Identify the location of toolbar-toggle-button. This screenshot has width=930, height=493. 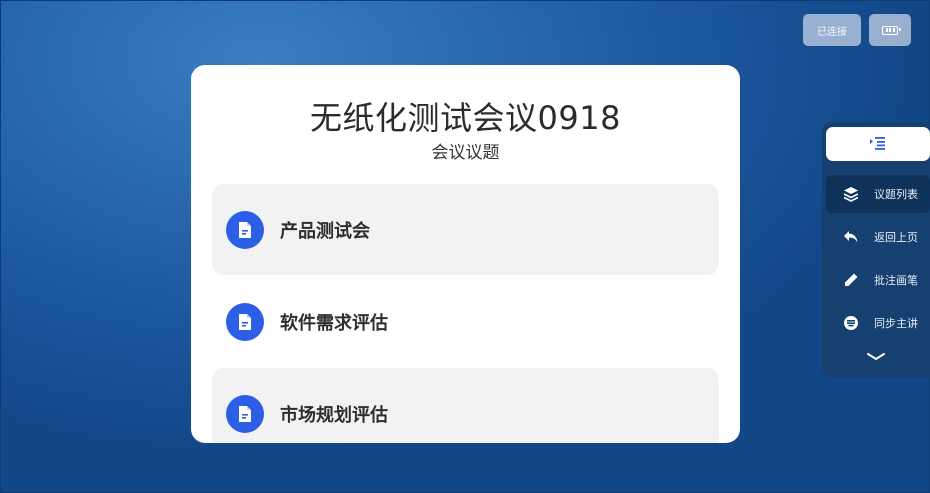
(878, 144).